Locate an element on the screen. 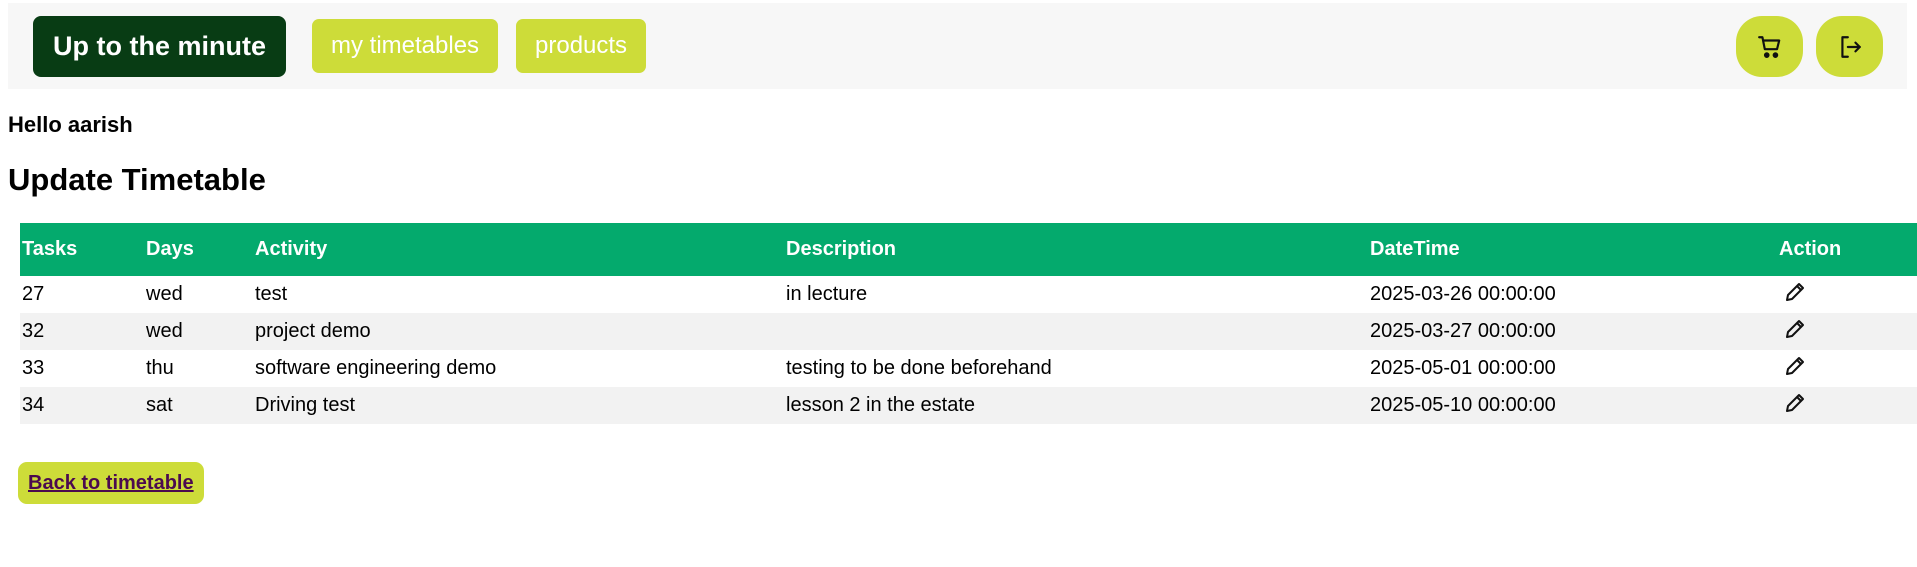  column-header-activity: Activity is located at coordinates (291, 249).